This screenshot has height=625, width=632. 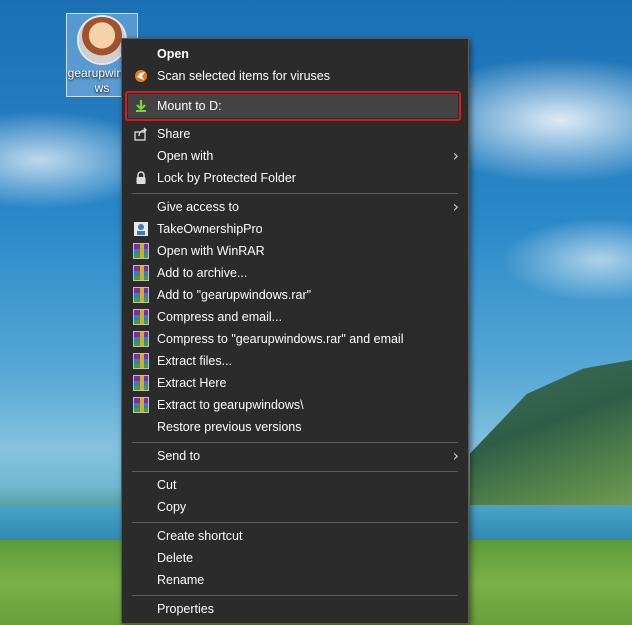 What do you see at coordinates (210, 229) in the screenshot?
I see `menu-item-label: TakeOwnershipPro` at bounding box center [210, 229].